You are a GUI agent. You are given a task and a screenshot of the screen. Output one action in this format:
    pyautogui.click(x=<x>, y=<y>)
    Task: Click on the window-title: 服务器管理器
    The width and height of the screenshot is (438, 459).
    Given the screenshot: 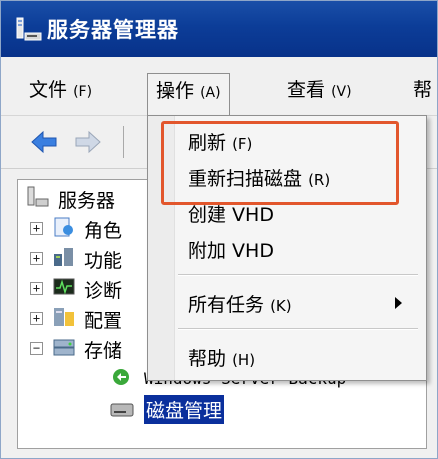 What is the action you would take?
    pyautogui.click(x=113, y=30)
    